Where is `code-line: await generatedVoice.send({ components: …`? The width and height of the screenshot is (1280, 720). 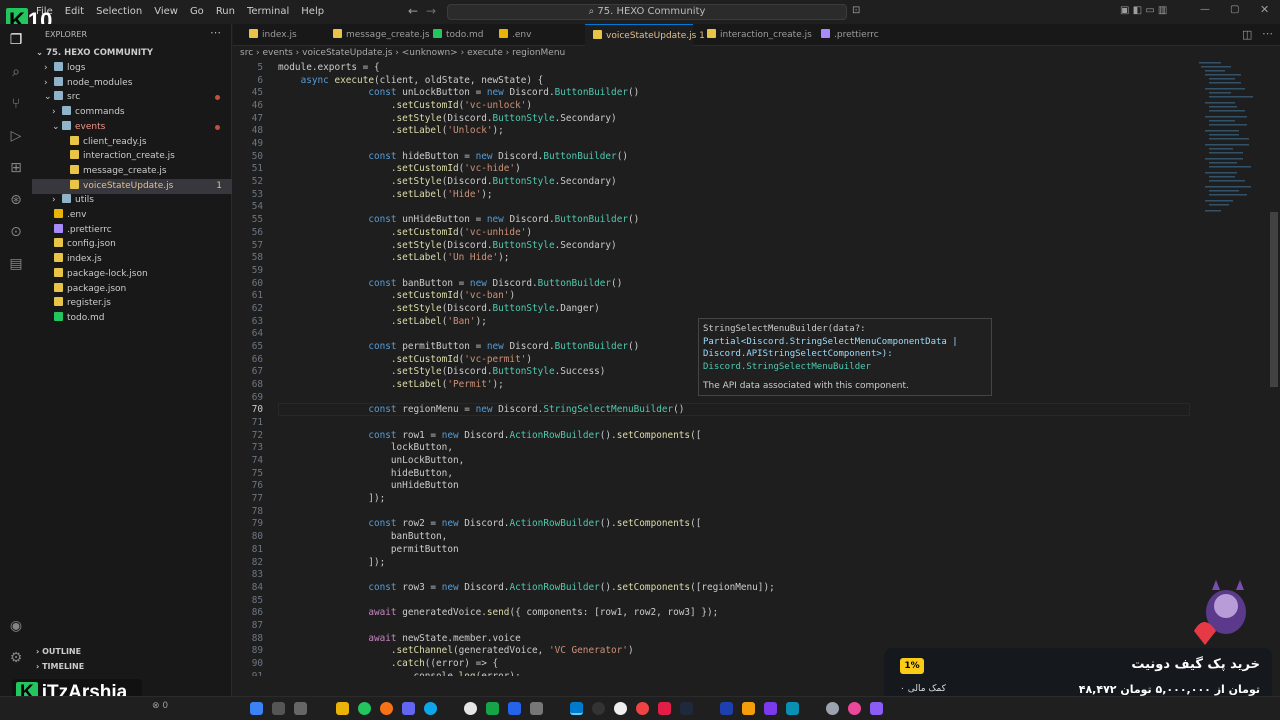 code-line: await generatedVoice.send({ components: … is located at coordinates (498, 612).